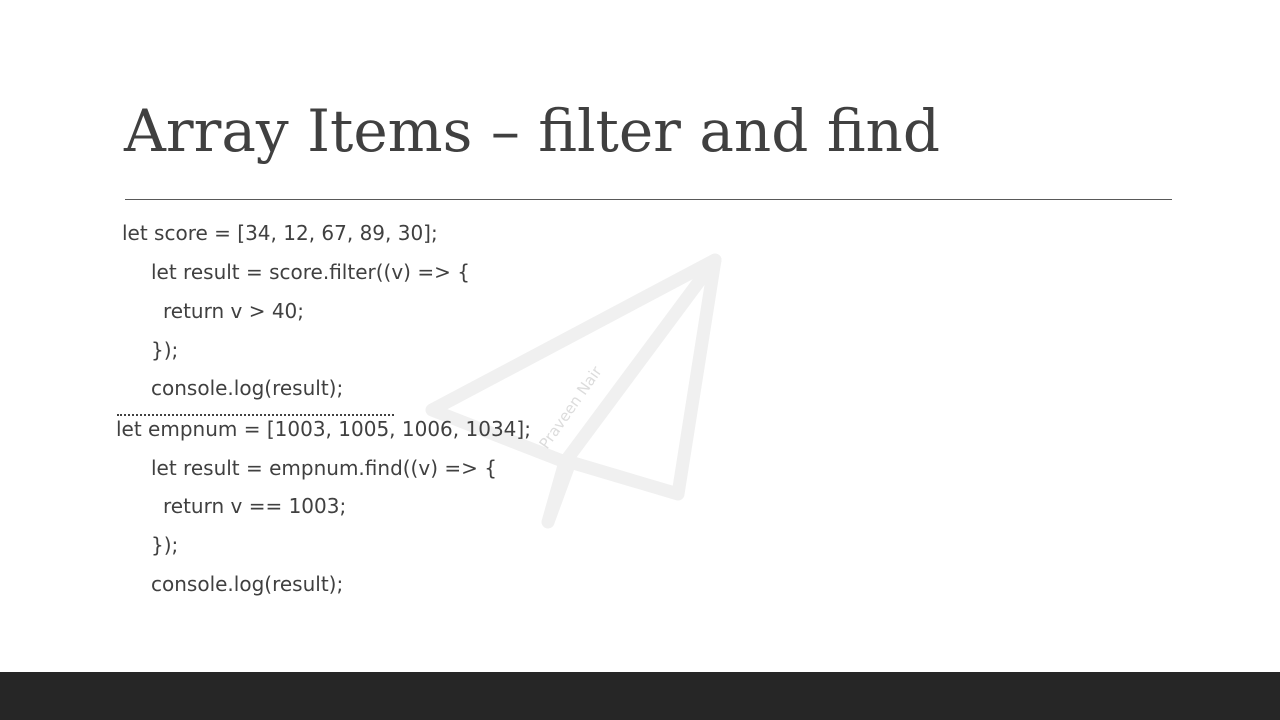  Describe the element at coordinates (532, 131) in the screenshot. I see `slide-title: Array Items – filter and find` at that location.